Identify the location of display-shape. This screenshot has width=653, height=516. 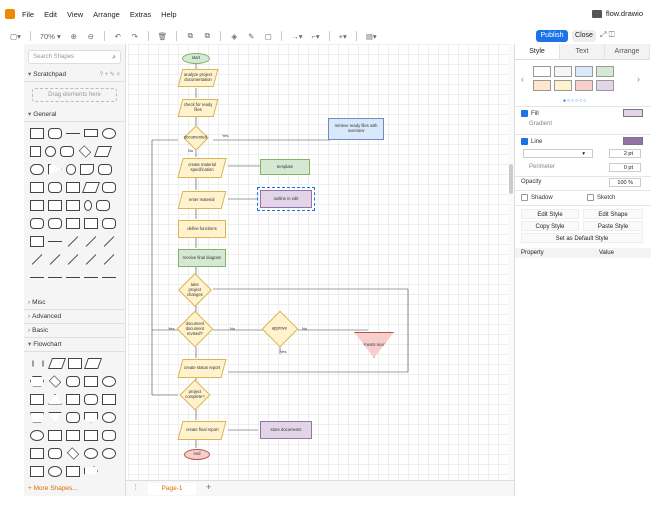
(73, 381).